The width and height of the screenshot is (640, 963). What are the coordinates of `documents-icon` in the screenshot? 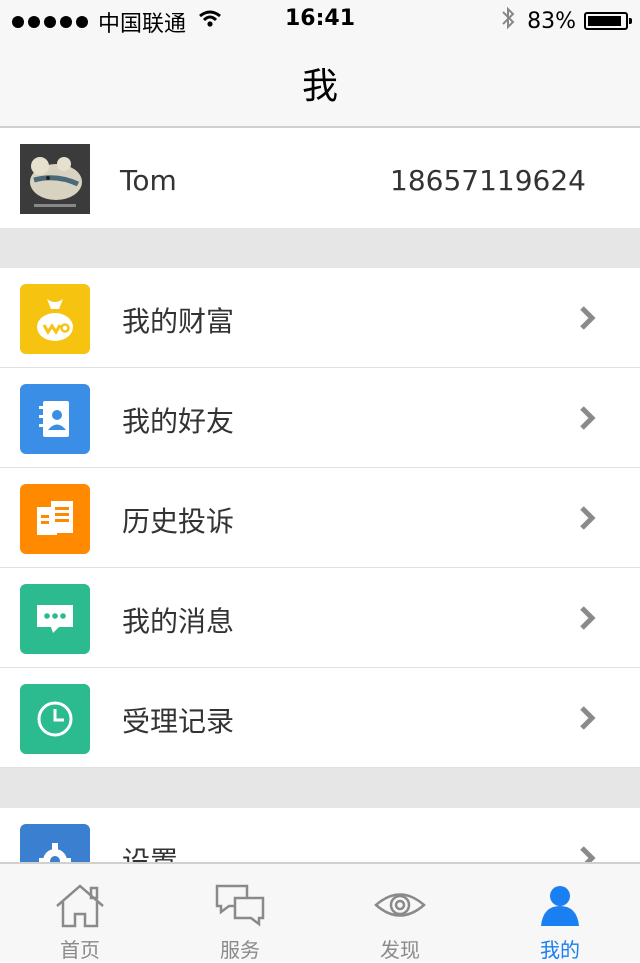 It's located at (55, 519).